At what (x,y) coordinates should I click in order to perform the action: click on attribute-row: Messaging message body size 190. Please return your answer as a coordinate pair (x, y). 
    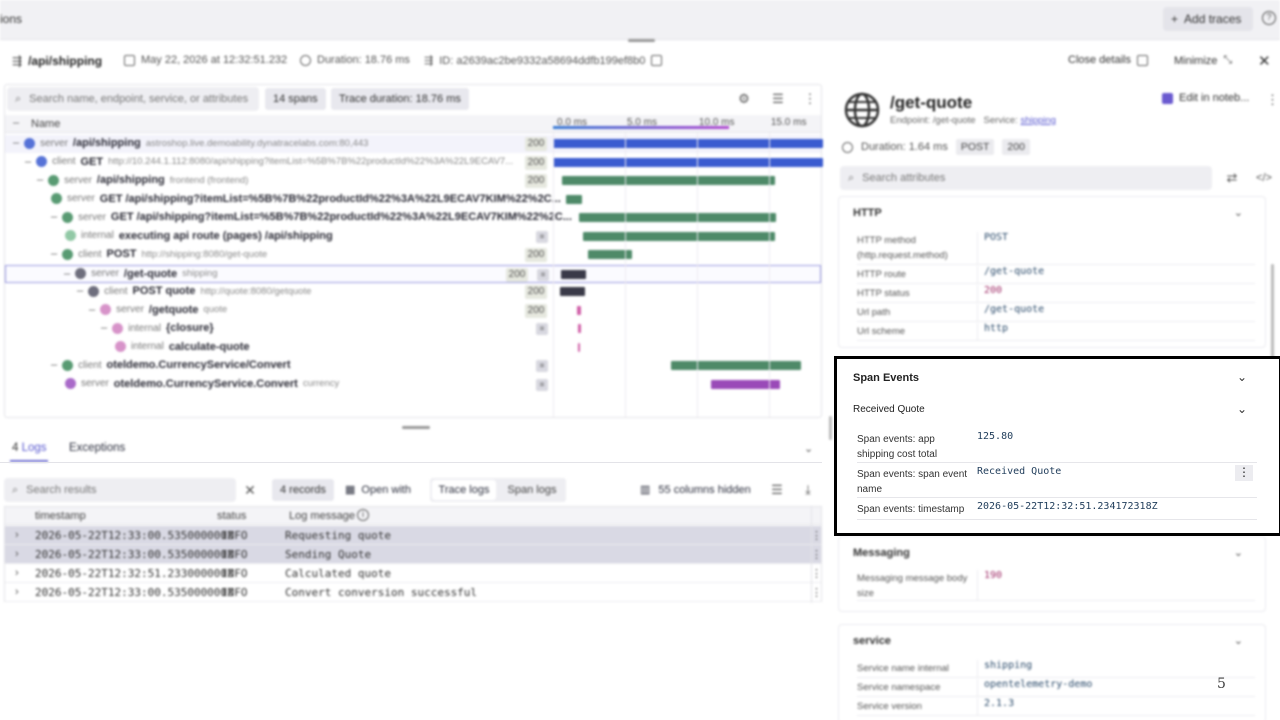
    Looking at the image, I should click on (1056, 585).